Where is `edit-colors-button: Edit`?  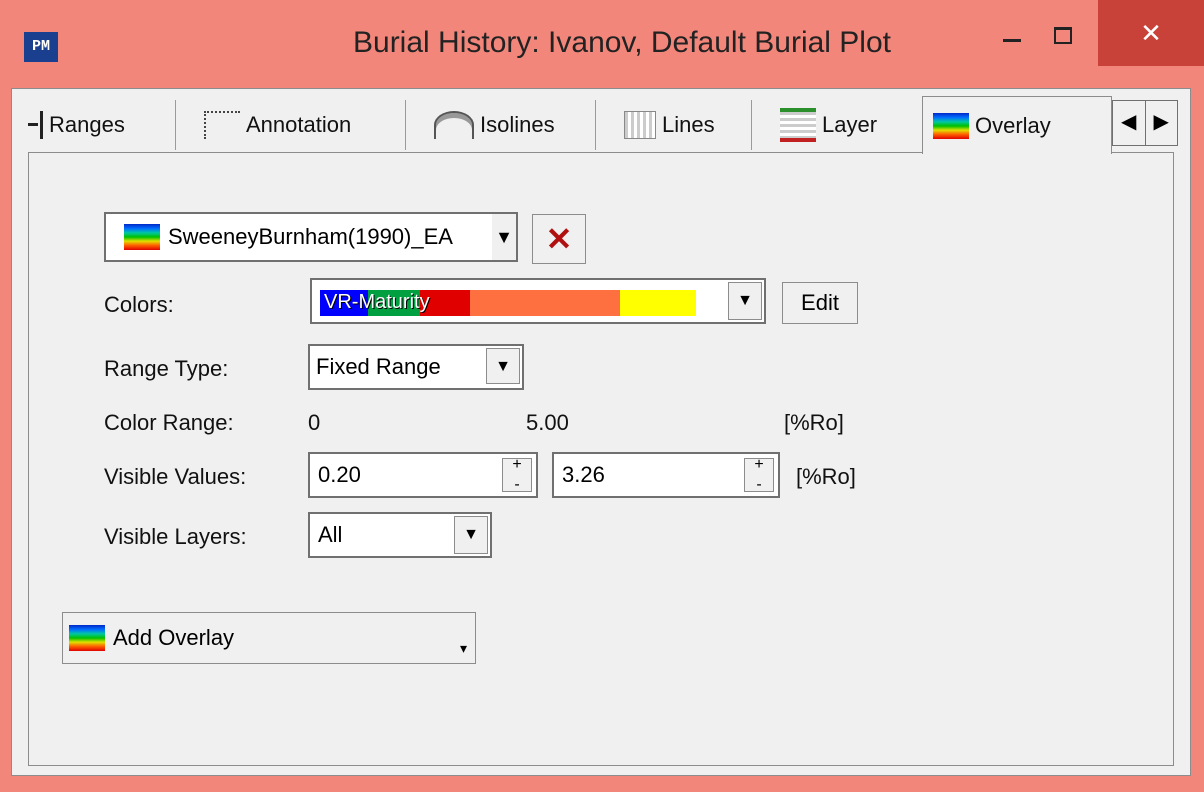 edit-colors-button: Edit is located at coordinates (820, 303).